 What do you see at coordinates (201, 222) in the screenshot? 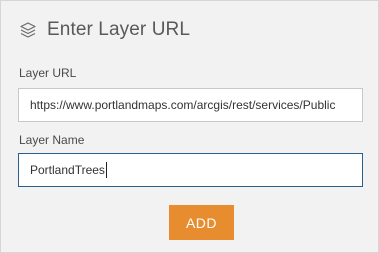
I see `add-button: ADD` at bounding box center [201, 222].